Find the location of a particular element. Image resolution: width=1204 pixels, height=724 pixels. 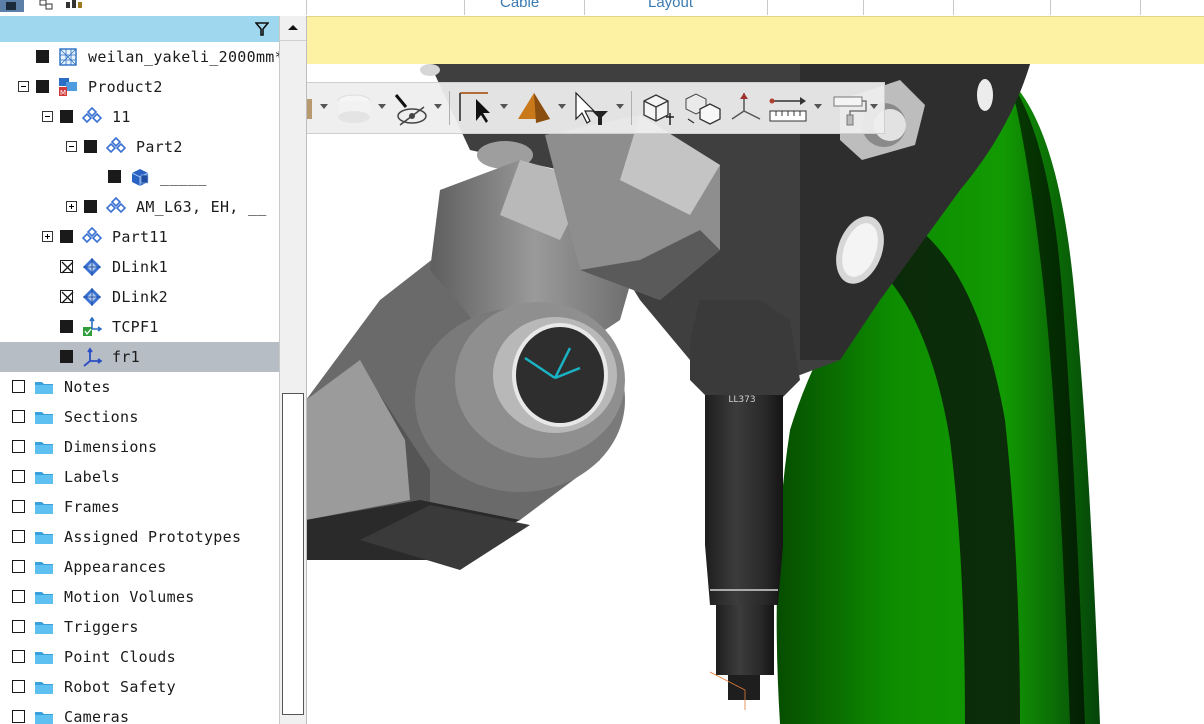

tree-item-frames: Frames is located at coordinates (139, 507).